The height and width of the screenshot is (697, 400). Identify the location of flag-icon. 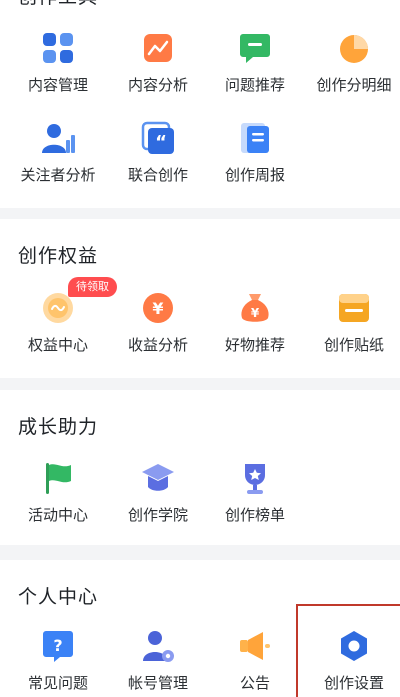
(58, 478).